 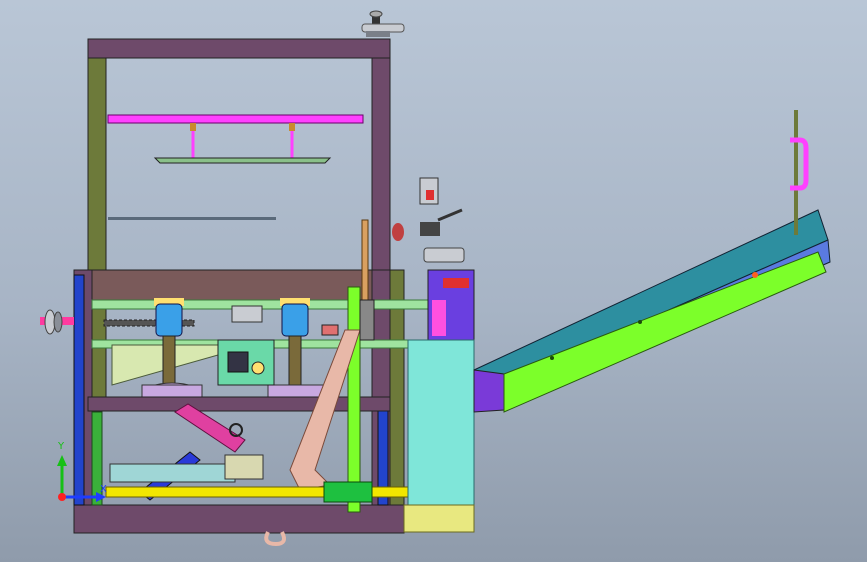 I want to click on thin-guide-bar, so click(x=192, y=218).